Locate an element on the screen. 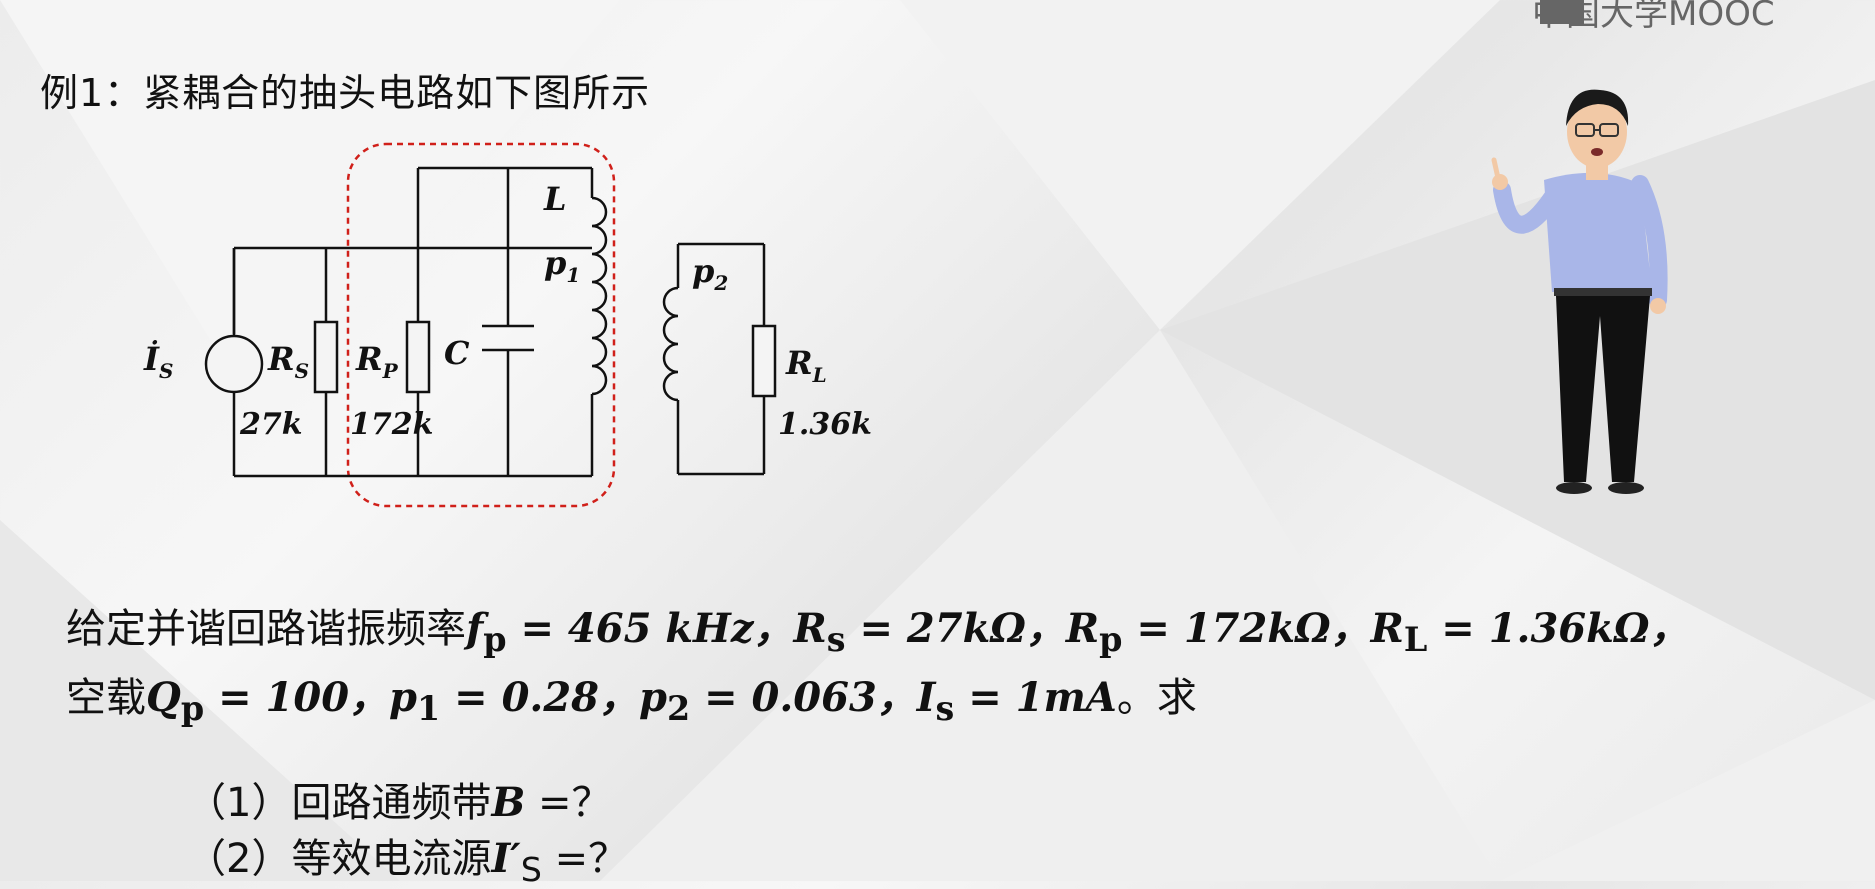 The width and height of the screenshot is (1875, 889). svg-text: RS is located at coordinates (288, 361).